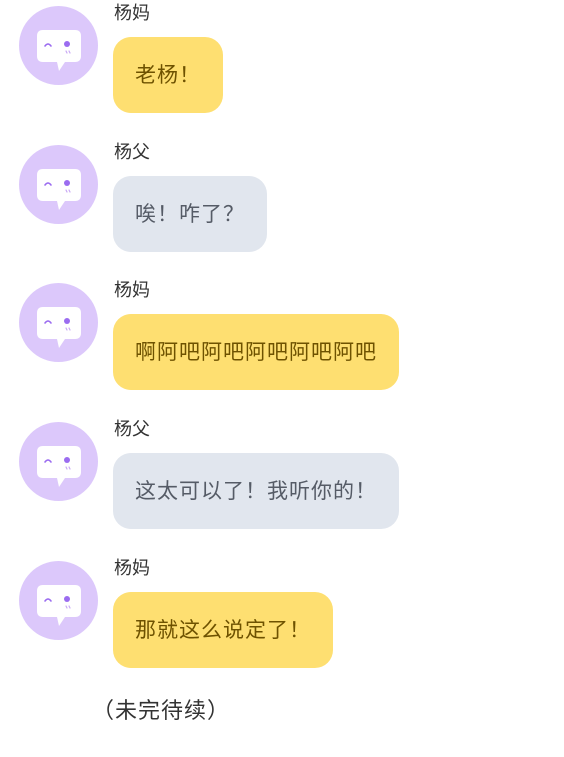 The image size is (564, 757). Describe the element at coordinates (168, 75) in the screenshot. I see `message-bubble: 老杨！` at that location.